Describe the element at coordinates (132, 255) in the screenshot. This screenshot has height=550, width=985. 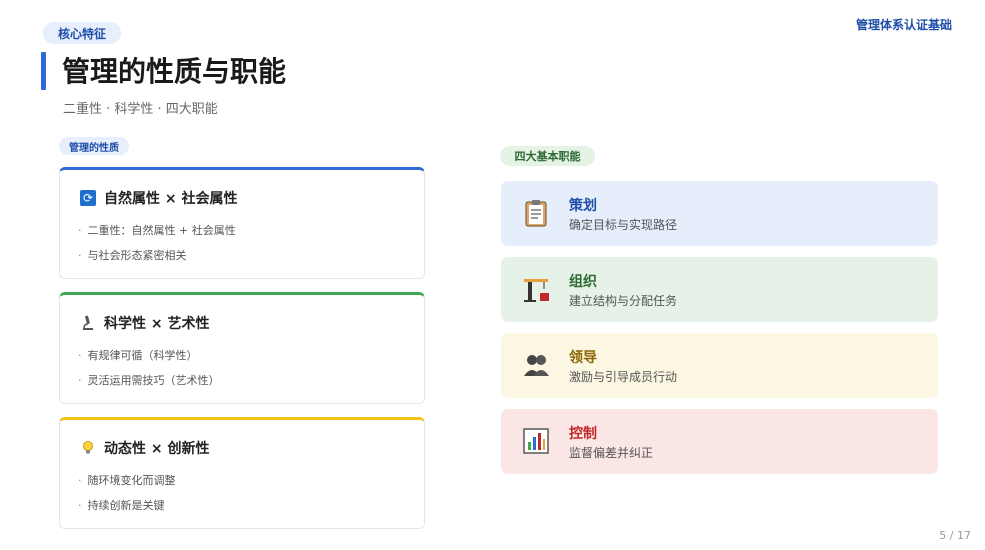
I see `card-bullet: 与社会形态紧密相关` at that location.